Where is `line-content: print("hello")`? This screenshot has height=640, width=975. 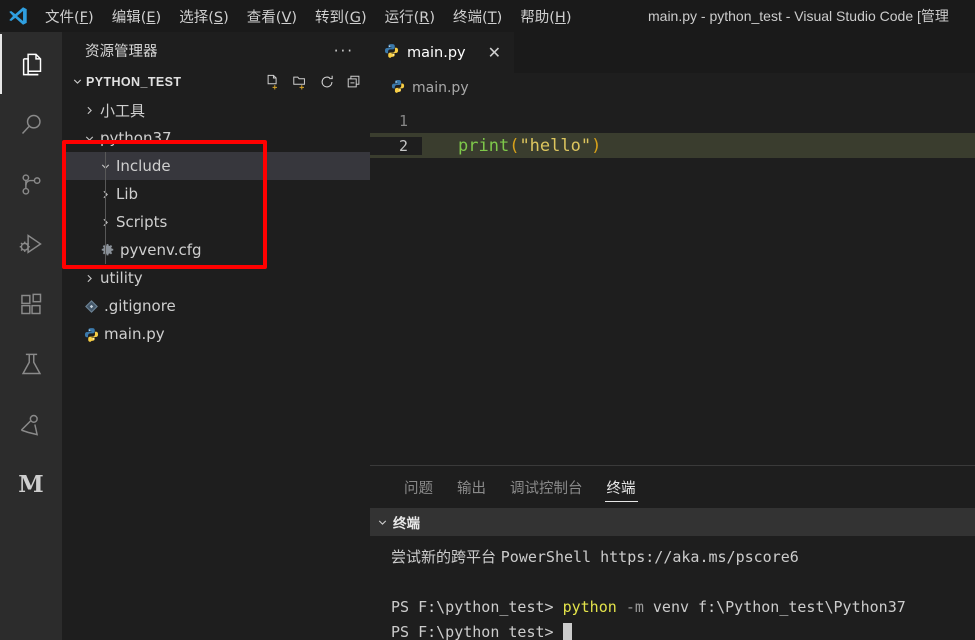 line-content: print("hello") is located at coordinates (511, 146).